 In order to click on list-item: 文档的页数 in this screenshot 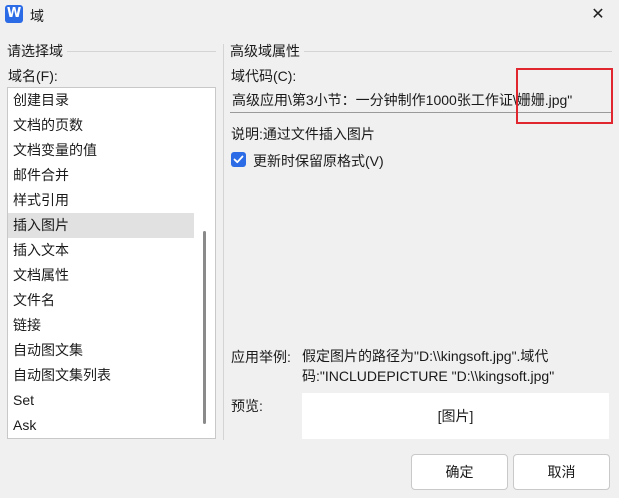, I will do `click(101, 125)`.